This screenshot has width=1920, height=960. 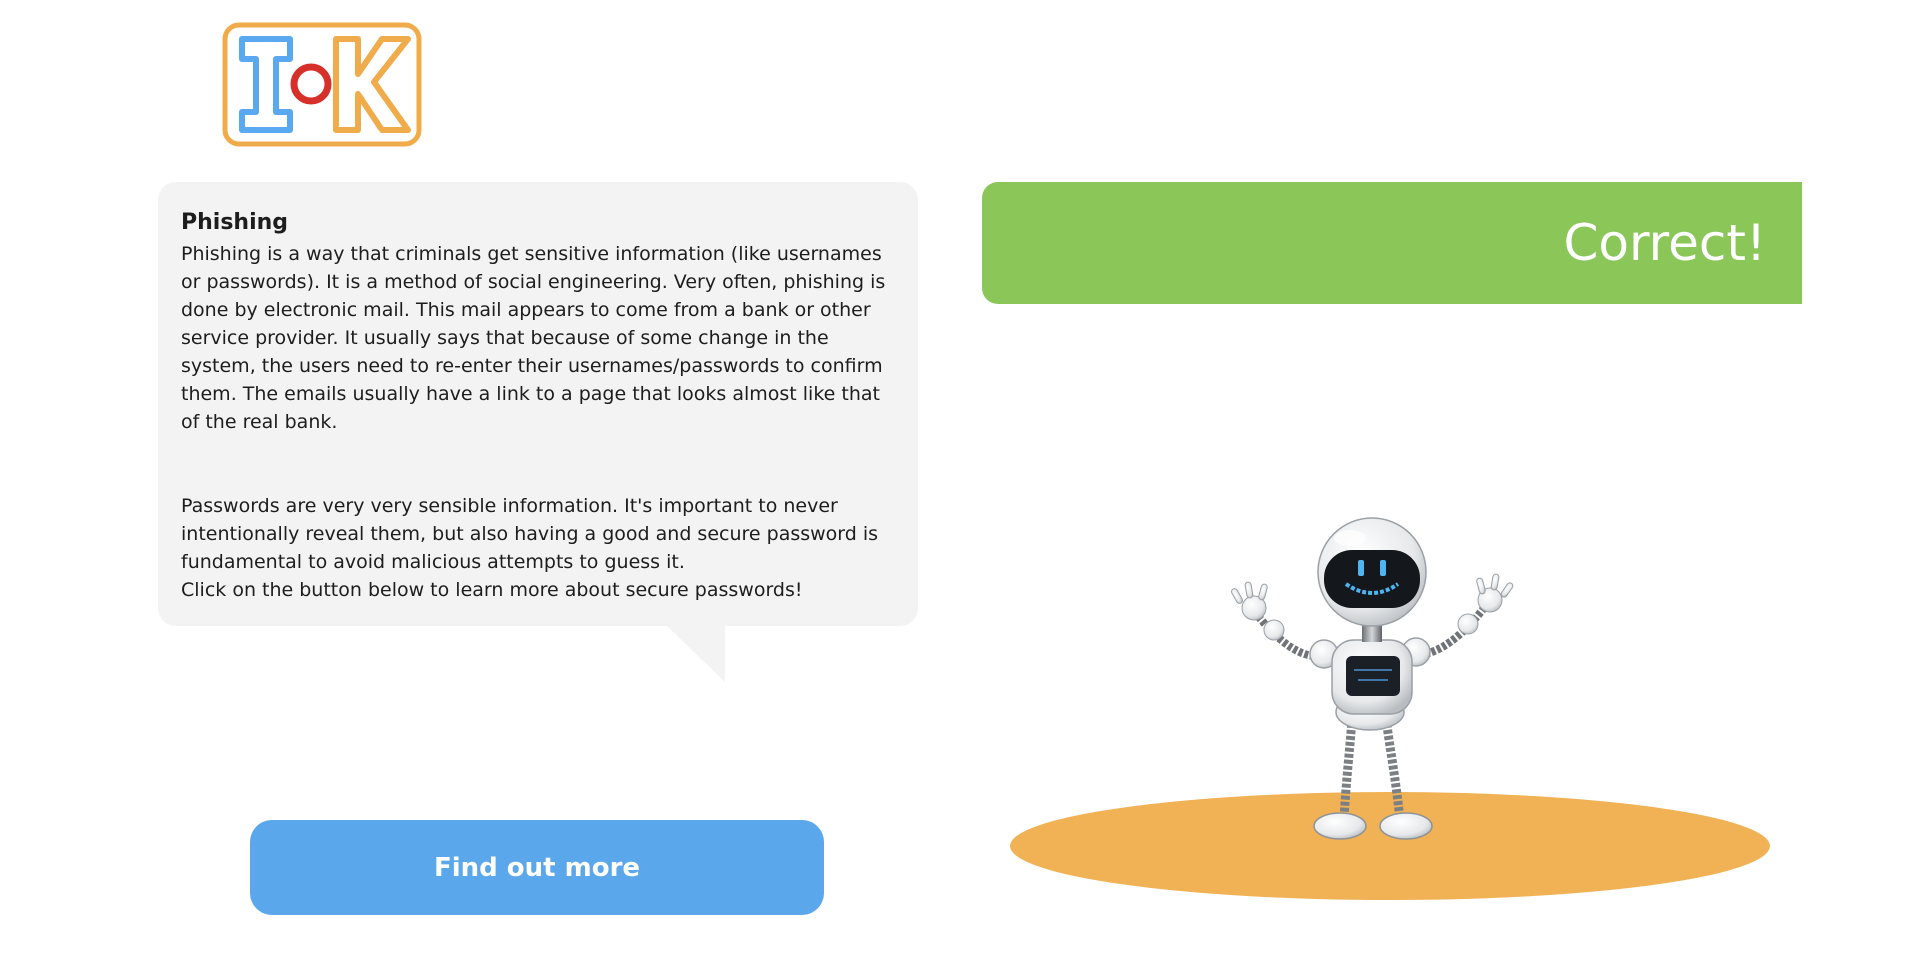 I want to click on result-text: Correct!, so click(x=1664, y=243).